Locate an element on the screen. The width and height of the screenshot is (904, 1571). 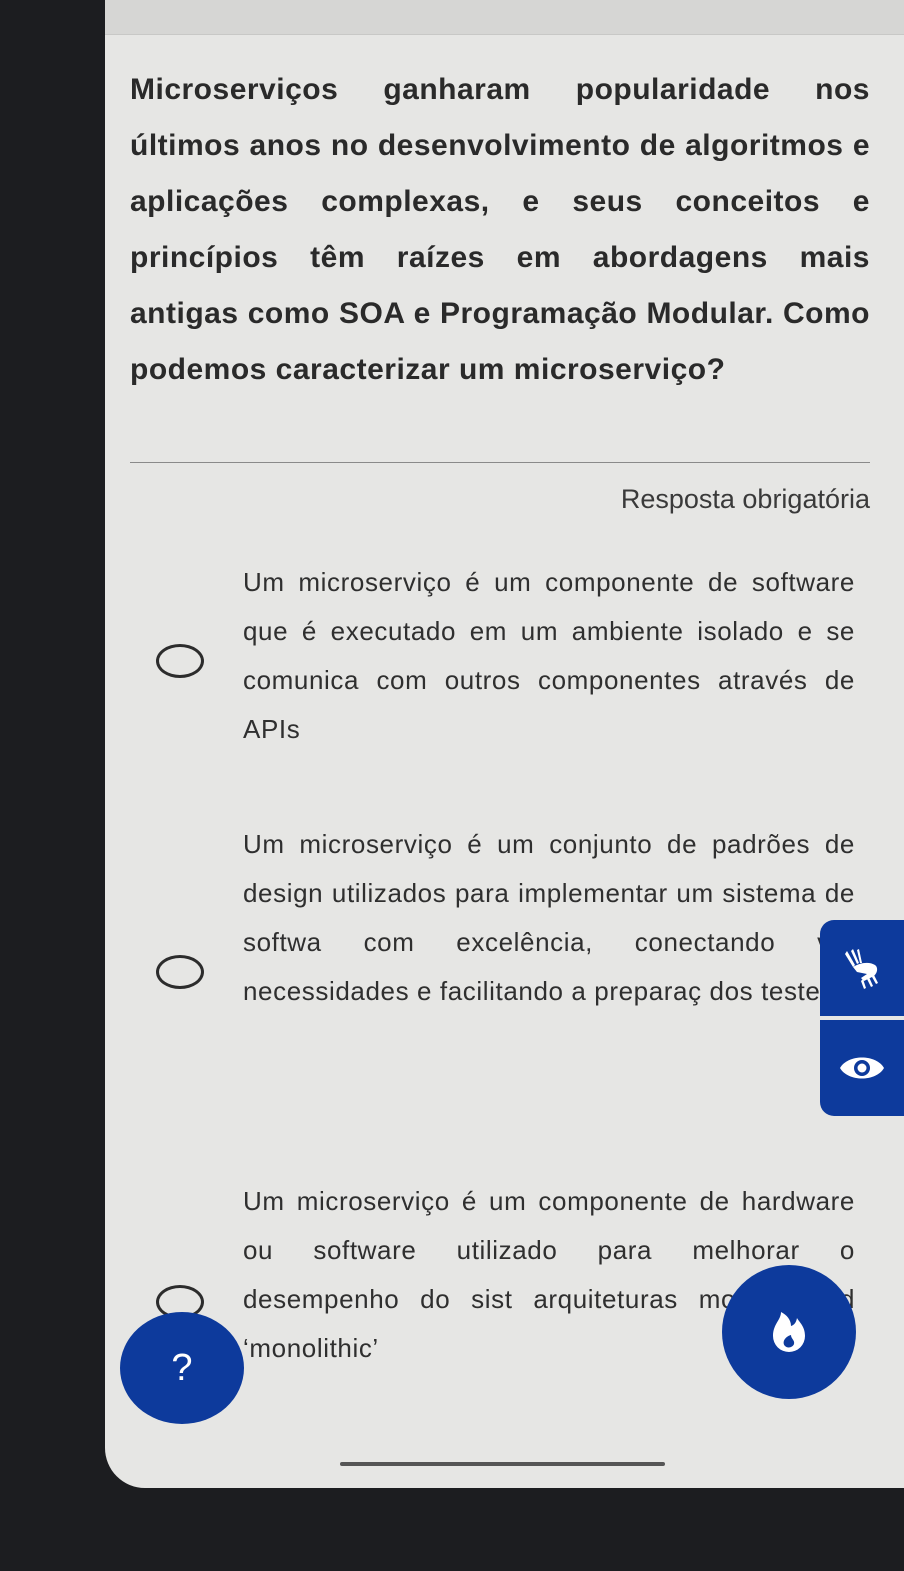
fire-button is located at coordinates (789, 1332).